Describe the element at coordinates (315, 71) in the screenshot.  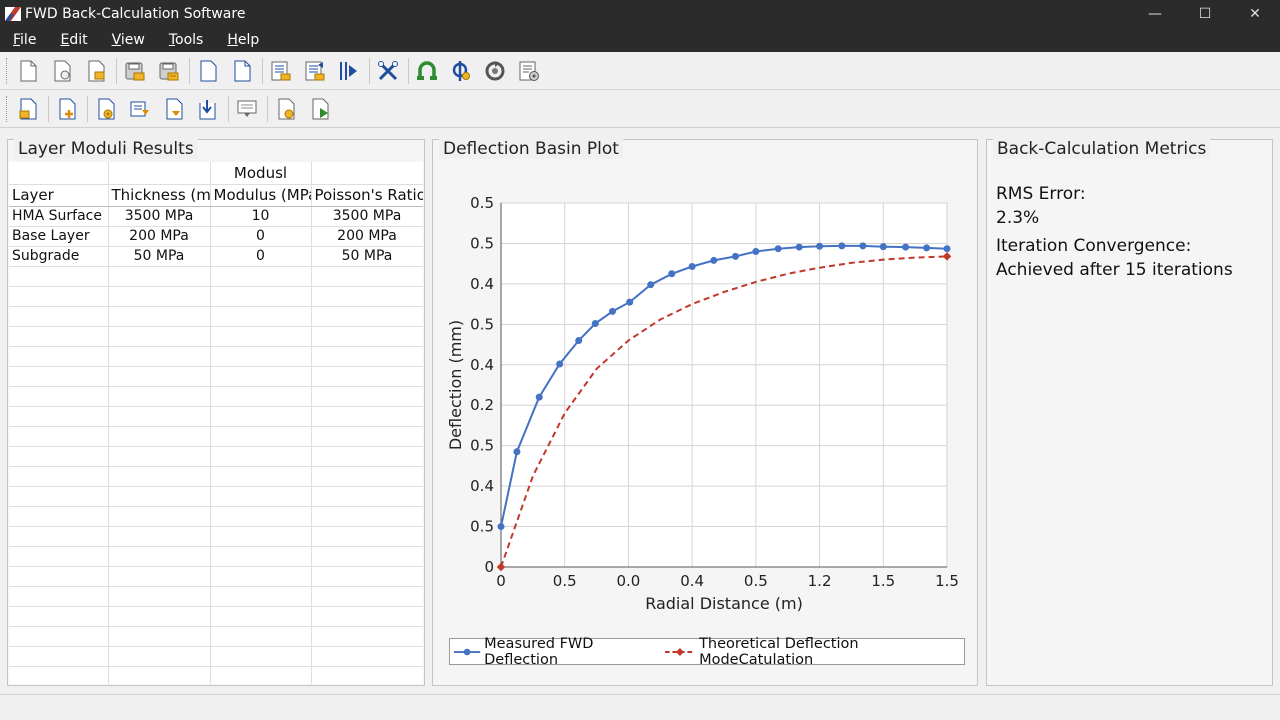
I see `export-data-icon` at that location.